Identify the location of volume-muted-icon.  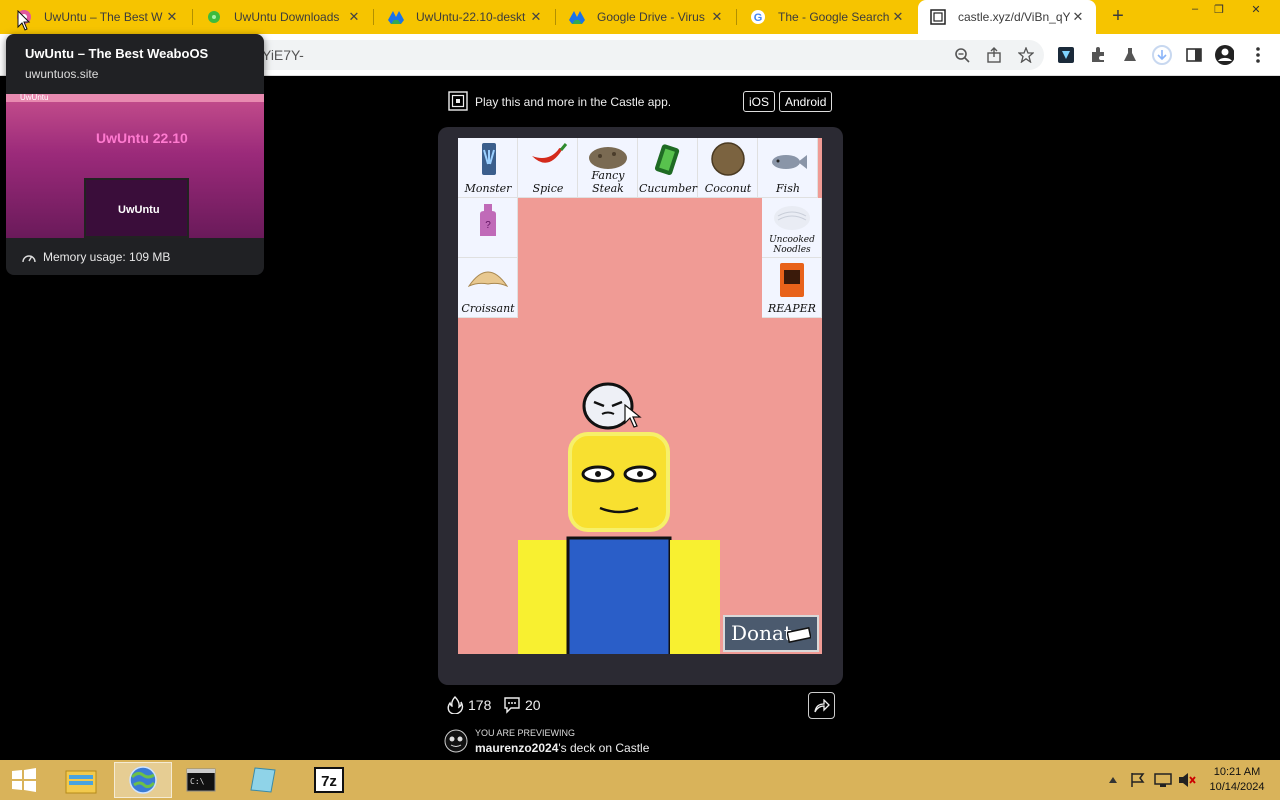
(1187, 780).